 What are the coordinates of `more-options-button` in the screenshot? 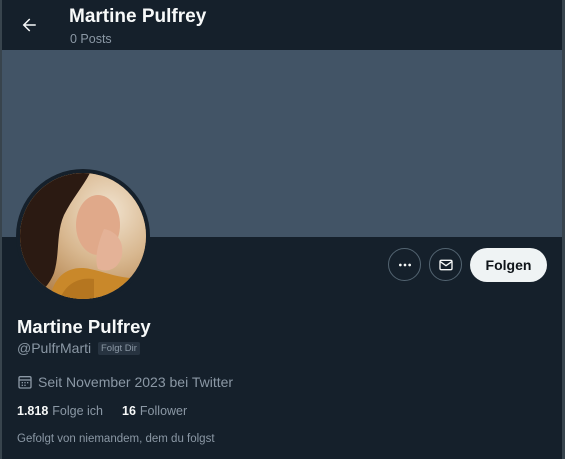 It's located at (404, 264).